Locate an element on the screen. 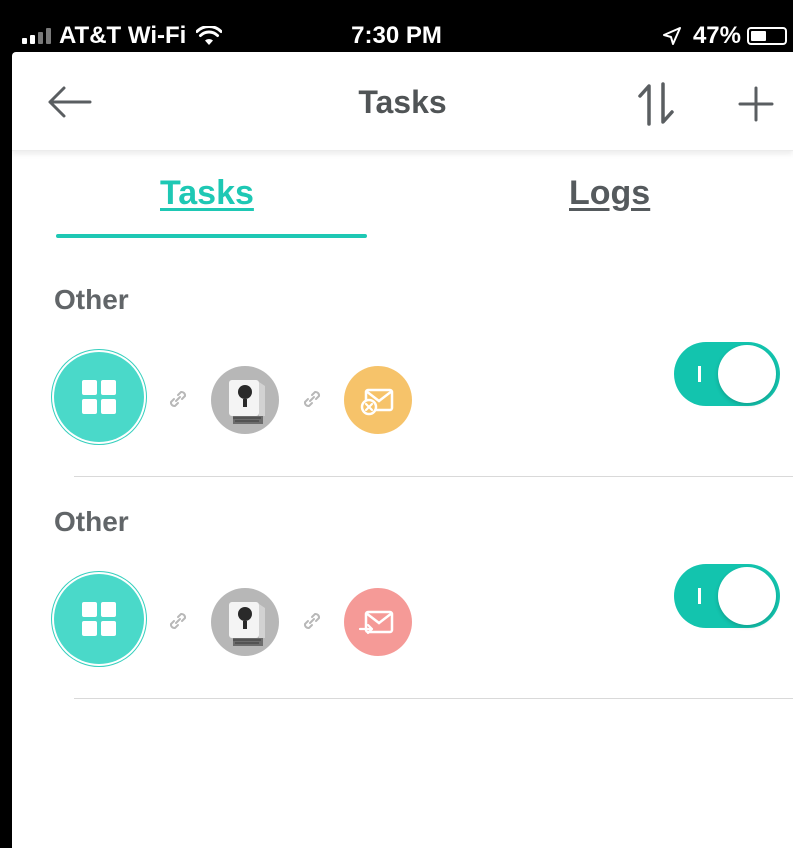  plus-icon is located at coordinates (756, 104).